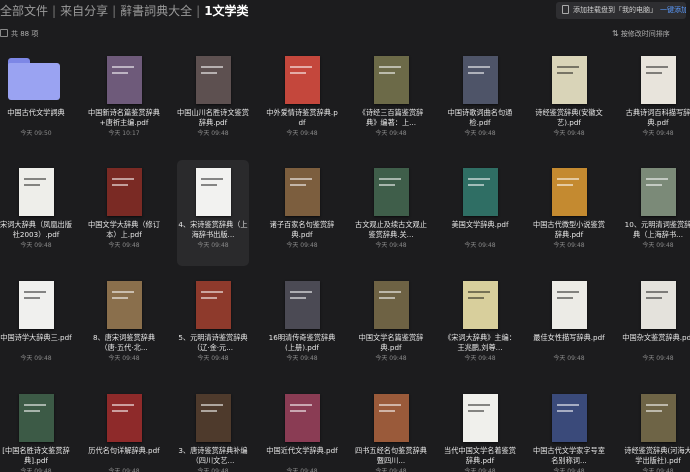  Describe the element at coordinates (156, 10) in the screenshot. I see `breadcrumb-item-dictionary: 辭書詞典大全` at that location.